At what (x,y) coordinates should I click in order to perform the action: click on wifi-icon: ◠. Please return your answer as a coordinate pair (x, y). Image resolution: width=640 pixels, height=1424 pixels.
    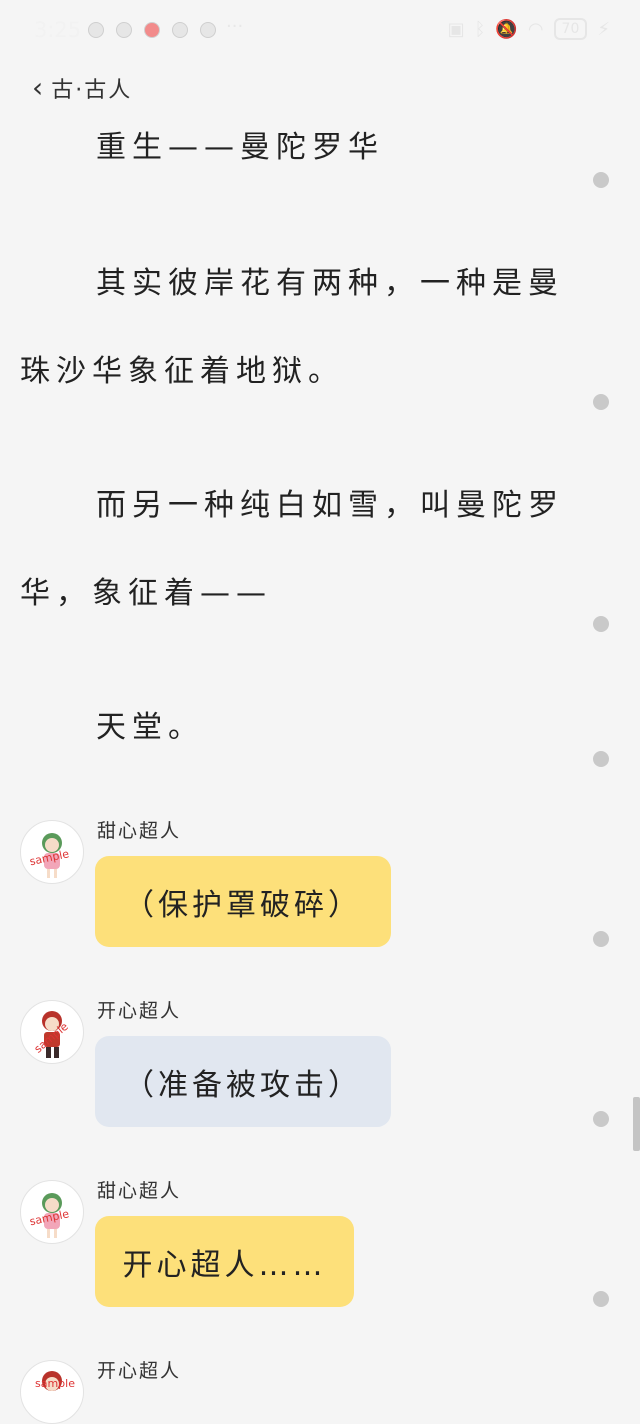
    Looking at the image, I should click on (535, 29).